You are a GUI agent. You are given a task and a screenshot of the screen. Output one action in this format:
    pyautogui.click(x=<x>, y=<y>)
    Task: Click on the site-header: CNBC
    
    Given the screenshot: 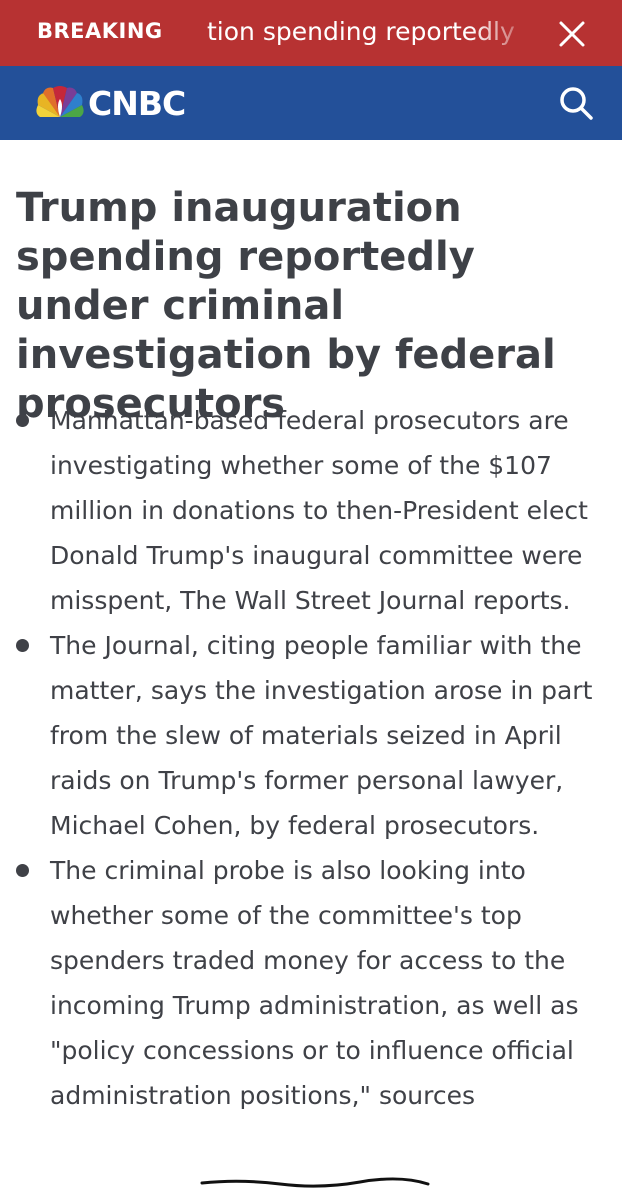 What is the action you would take?
    pyautogui.click(x=311, y=103)
    